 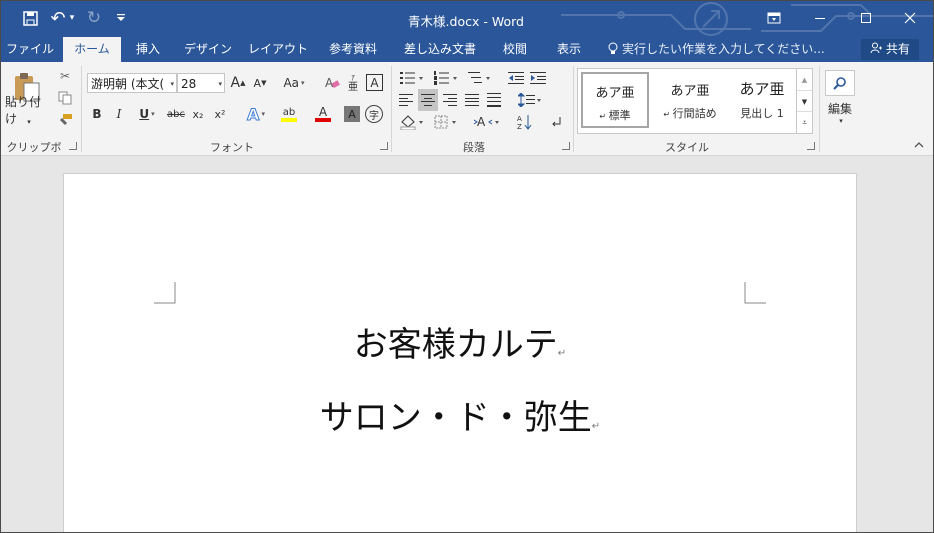 What do you see at coordinates (525, 122) in the screenshot?
I see `sort-icon: AZ` at bounding box center [525, 122].